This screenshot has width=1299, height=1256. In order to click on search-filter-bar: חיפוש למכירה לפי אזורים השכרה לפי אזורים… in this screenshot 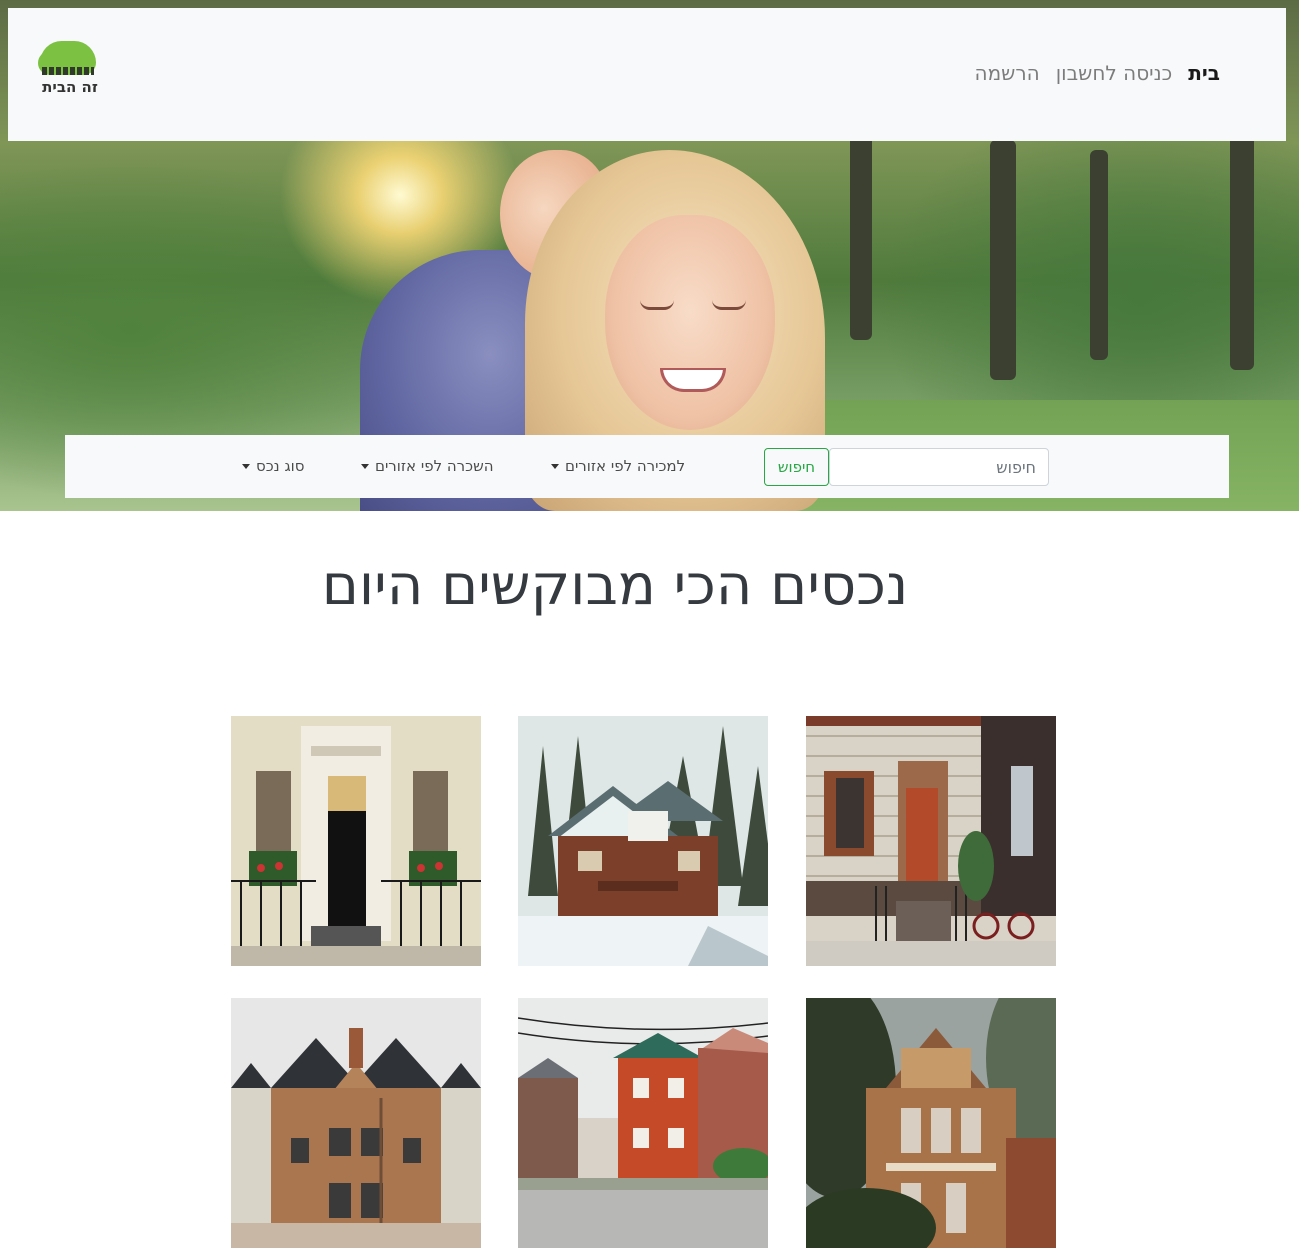, I will do `click(647, 466)`.